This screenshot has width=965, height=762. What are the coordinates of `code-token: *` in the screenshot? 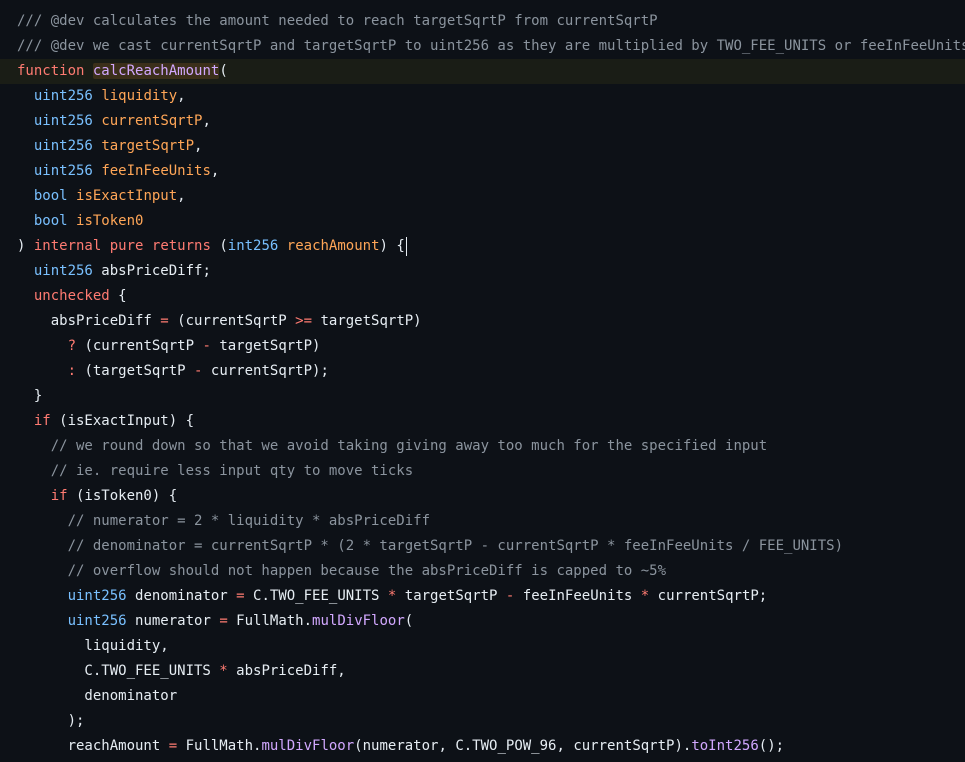 It's located at (223, 671).